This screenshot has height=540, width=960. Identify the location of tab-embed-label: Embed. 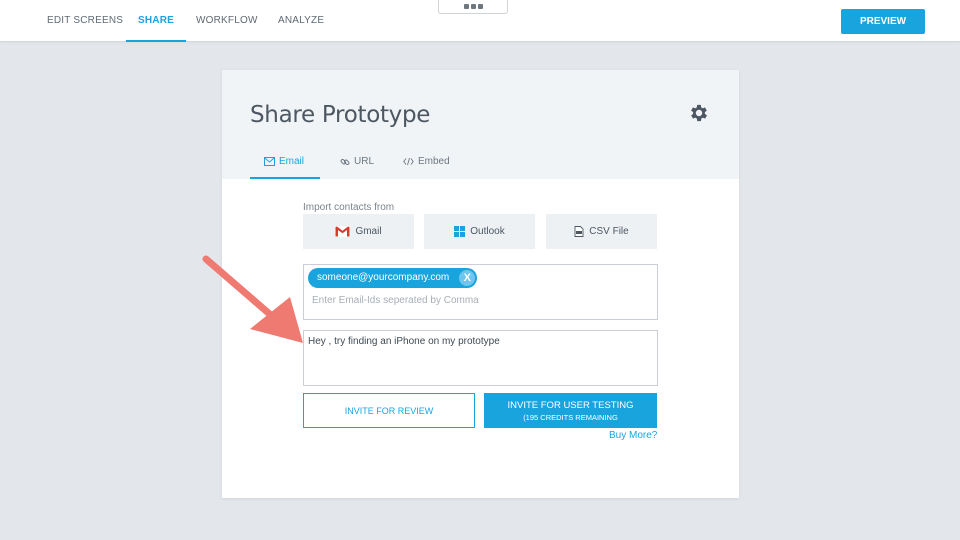
(434, 161).